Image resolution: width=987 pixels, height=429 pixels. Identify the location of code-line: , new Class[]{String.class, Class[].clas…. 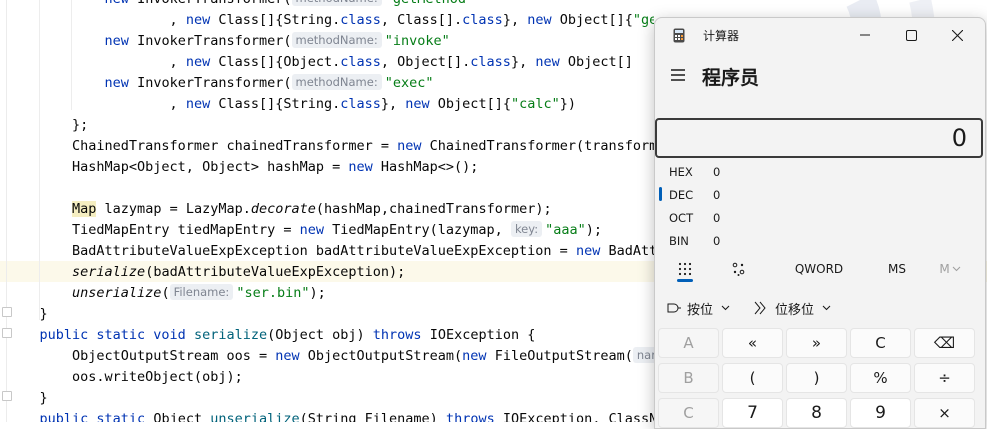
(330, 20).